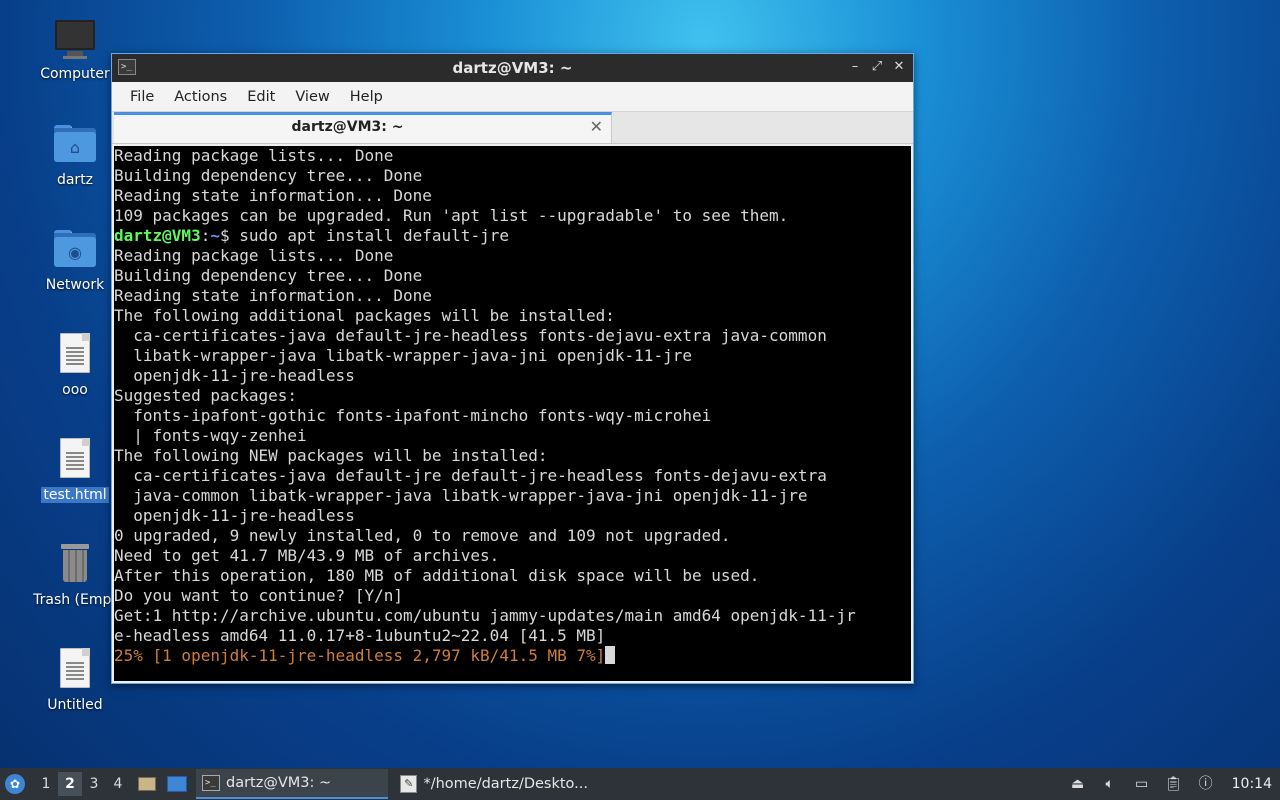 Image resolution: width=1280 pixels, height=800 pixels. What do you see at coordinates (142, 97) in the screenshot?
I see `menu-file: File` at bounding box center [142, 97].